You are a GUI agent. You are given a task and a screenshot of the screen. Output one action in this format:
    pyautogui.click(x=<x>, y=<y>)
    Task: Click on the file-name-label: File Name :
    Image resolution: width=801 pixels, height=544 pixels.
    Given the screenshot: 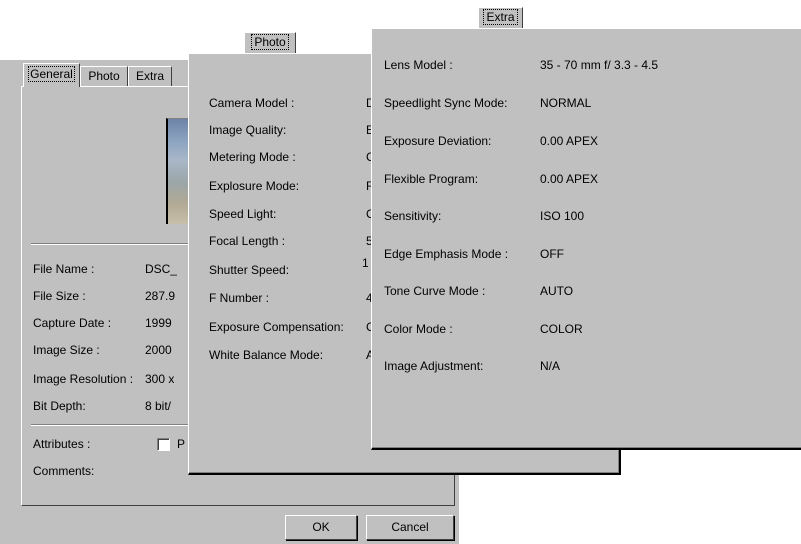 What is the action you would take?
    pyautogui.click(x=64, y=269)
    